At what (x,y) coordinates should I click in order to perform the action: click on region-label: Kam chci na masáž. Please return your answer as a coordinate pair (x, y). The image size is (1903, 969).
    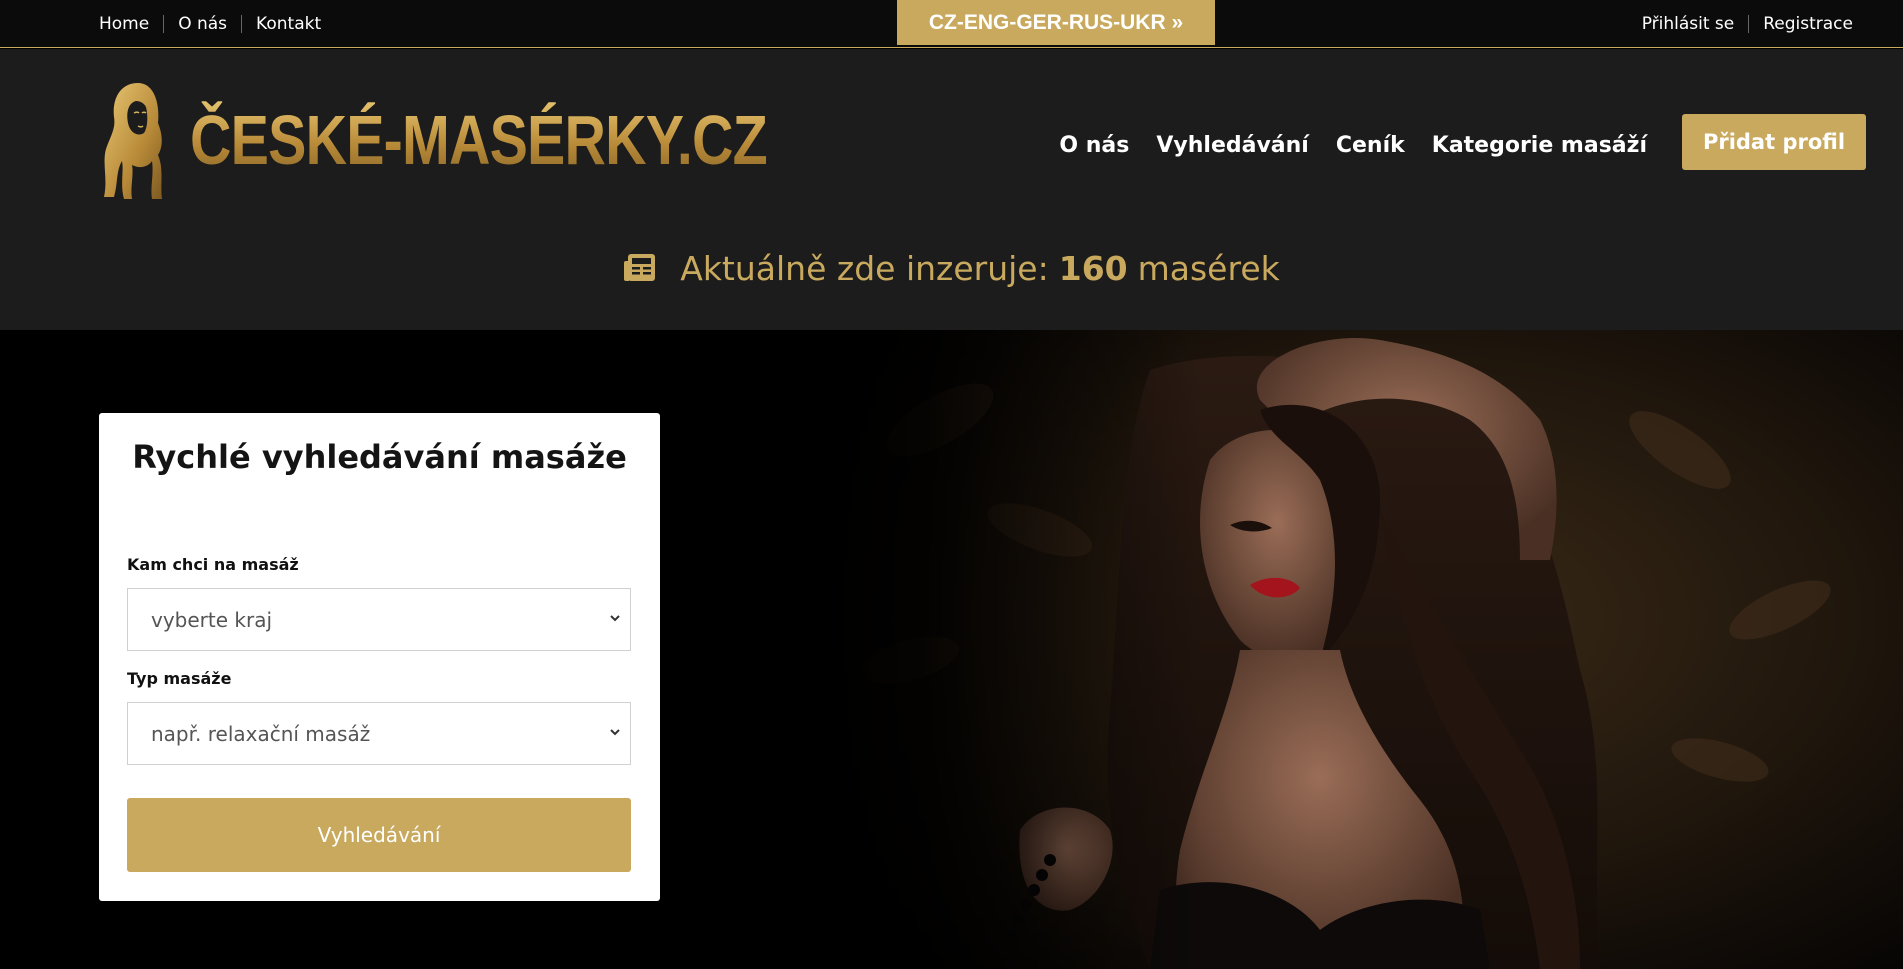
    Looking at the image, I should click on (213, 564).